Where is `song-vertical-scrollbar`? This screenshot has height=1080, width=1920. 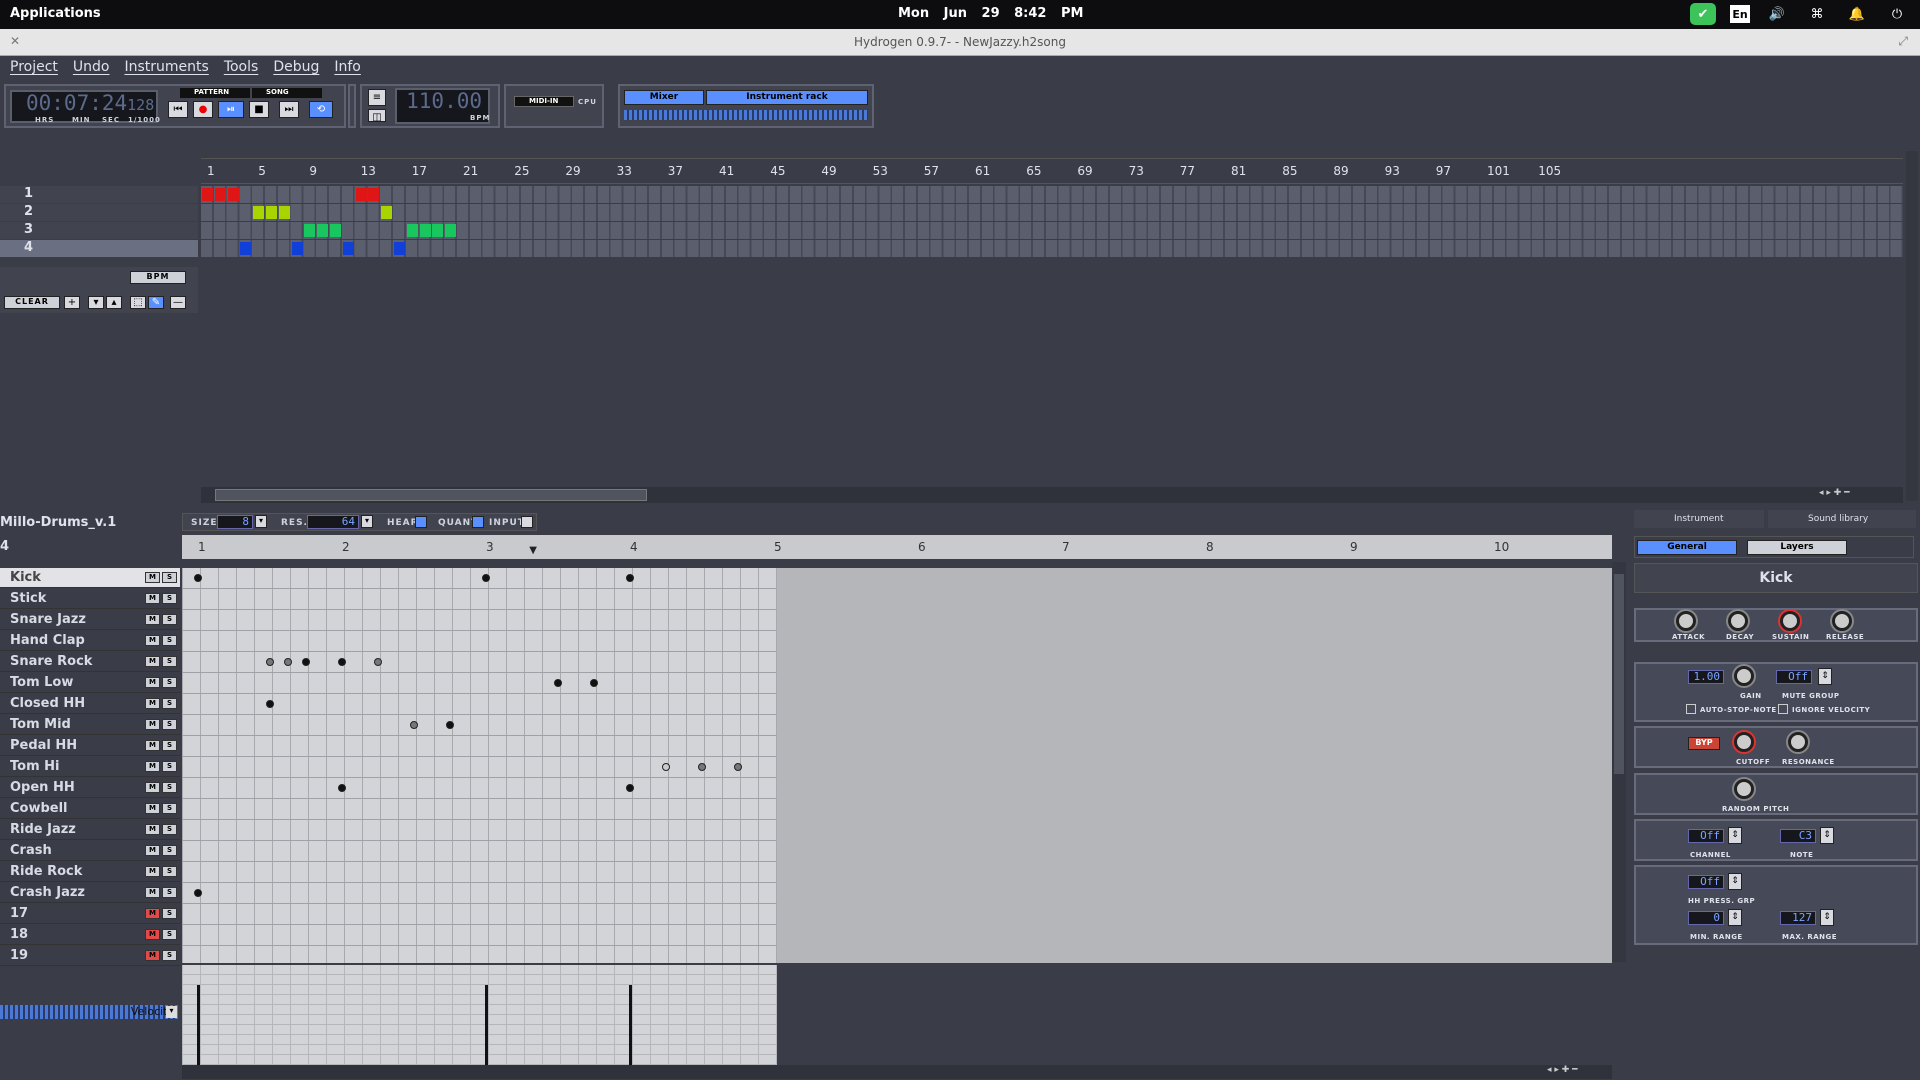 song-vertical-scrollbar is located at coordinates (1912, 326).